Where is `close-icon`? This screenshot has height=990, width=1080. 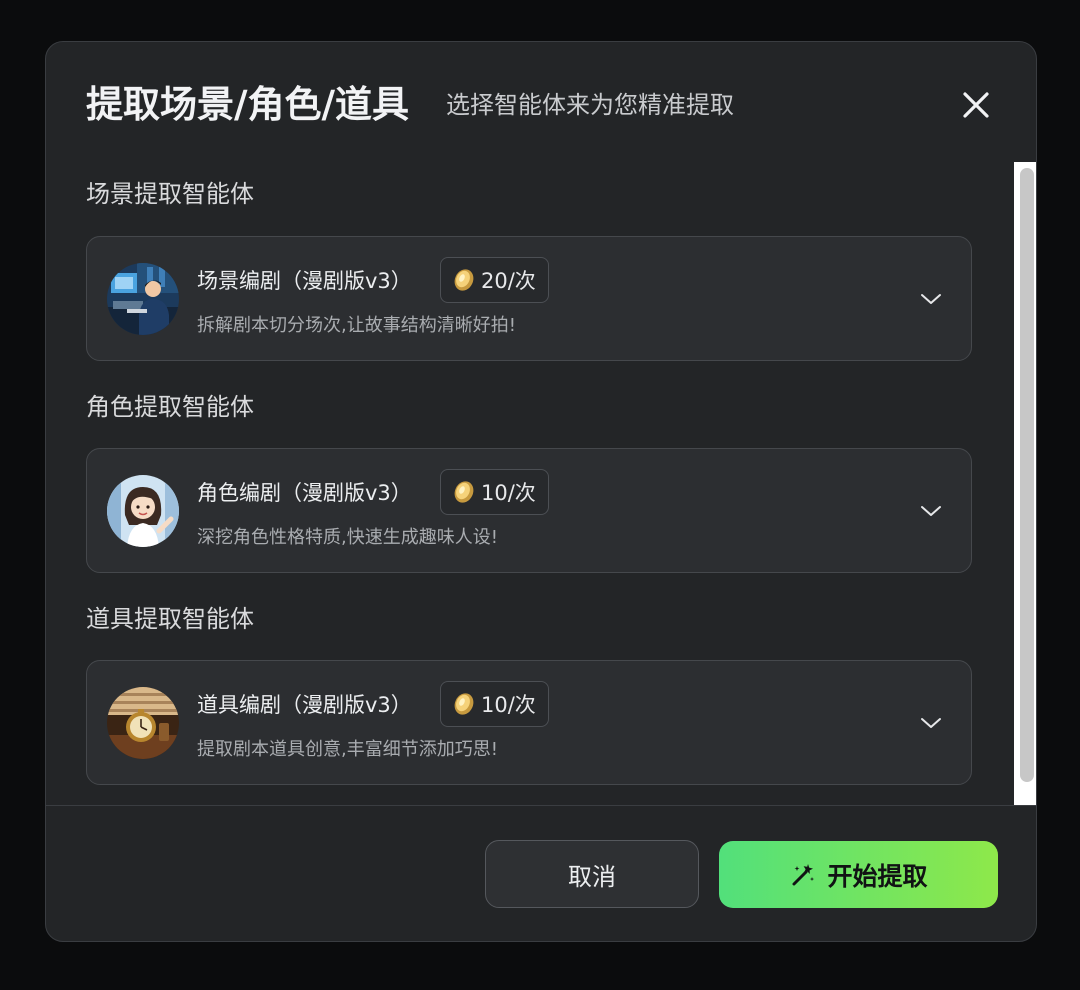 close-icon is located at coordinates (976, 105).